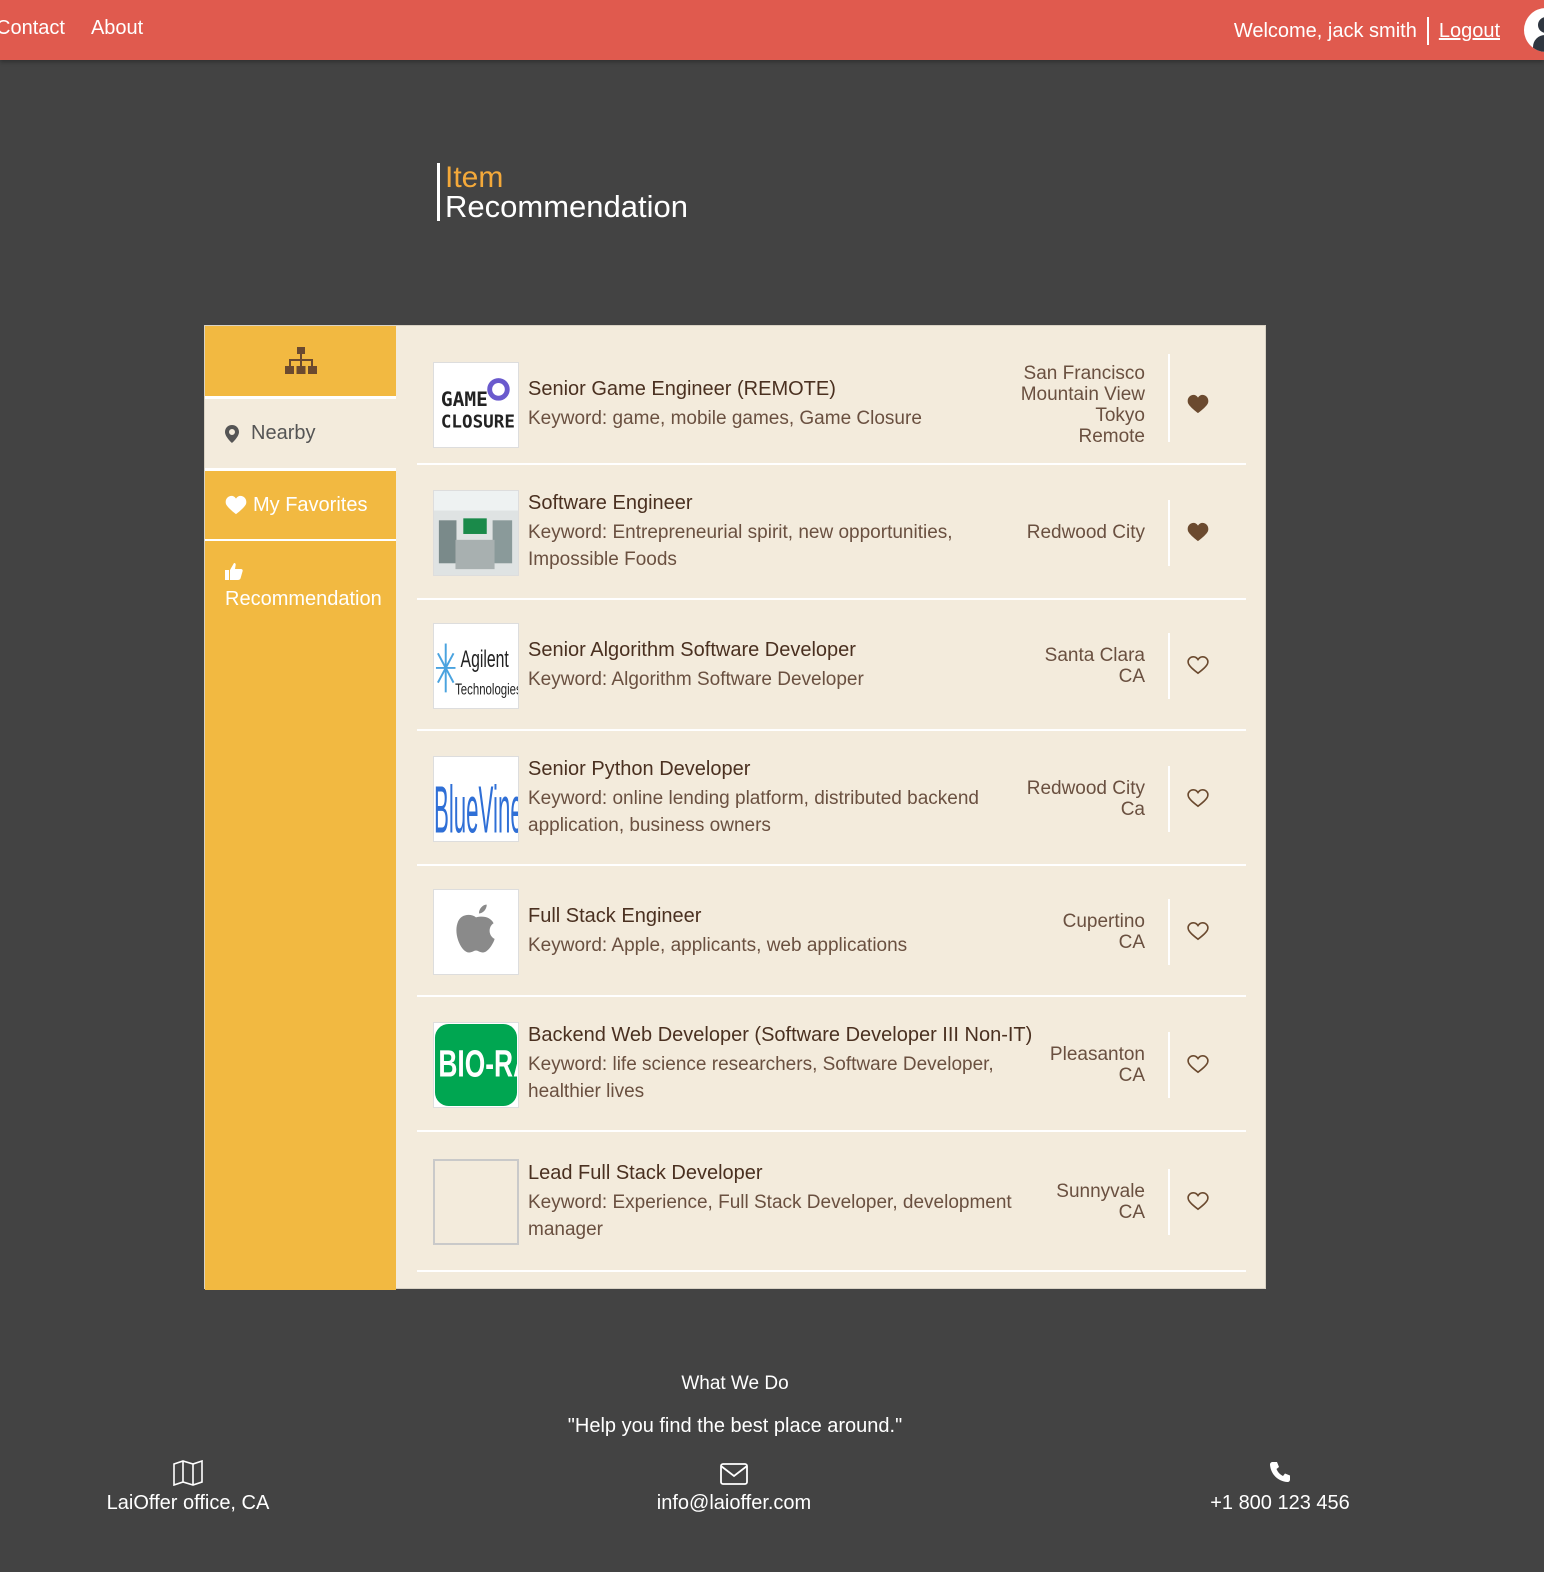 This screenshot has height=1572, width=1544. I want to click on map-marker-icon, so click(232, 433).